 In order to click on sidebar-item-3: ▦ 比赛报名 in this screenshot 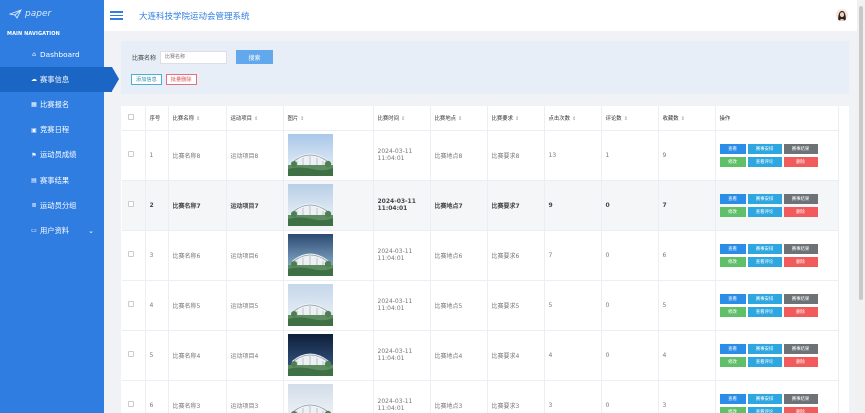, I will do `click(52, 104)`.